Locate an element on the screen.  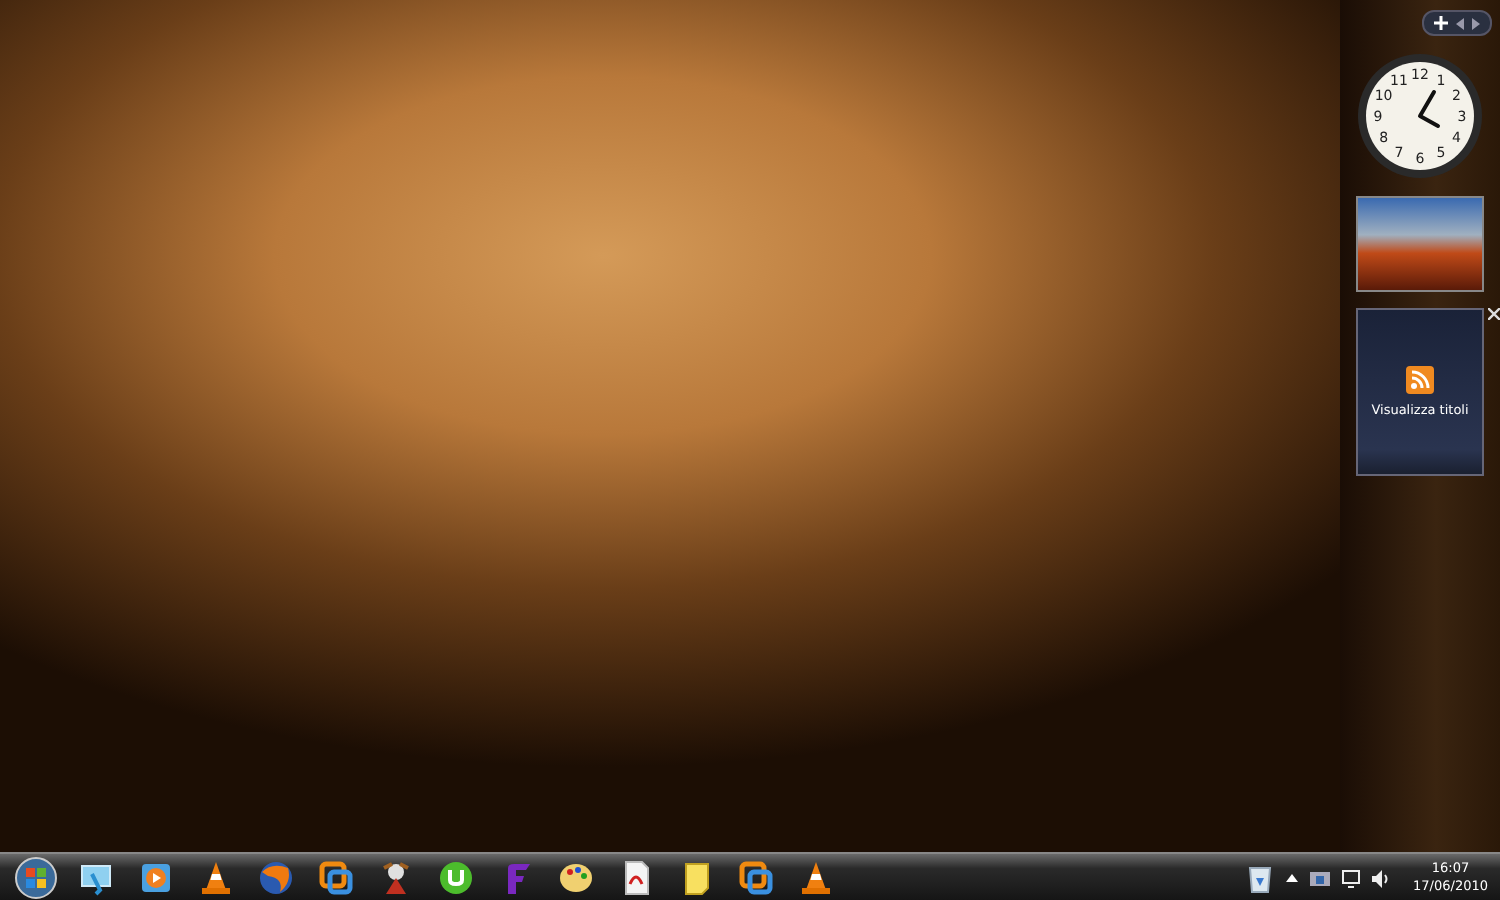
photo-placeholder is located at coordinates (1420, 244).